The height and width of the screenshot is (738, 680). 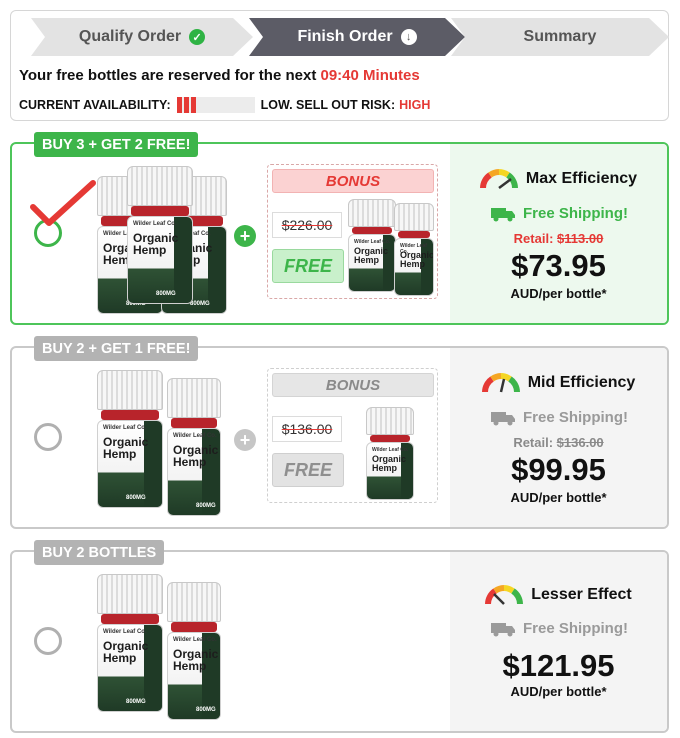 What do you see at coordinates (580, 442) in the screenshot?
I see `retail-price: $136.00` at bounding box center [580, 442].